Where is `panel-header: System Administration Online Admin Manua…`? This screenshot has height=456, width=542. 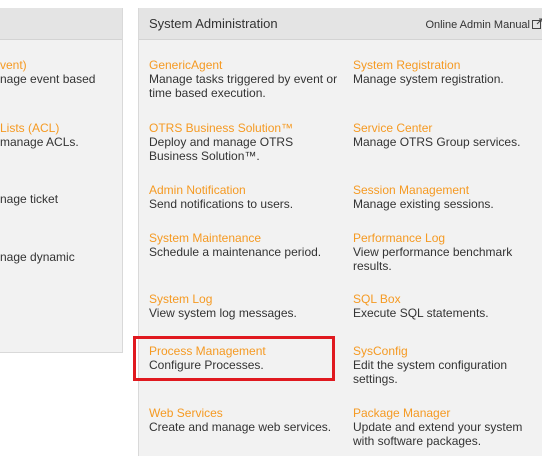 panel-header: System Administration Online Admin Manua… is located at coordinates (340, 24).